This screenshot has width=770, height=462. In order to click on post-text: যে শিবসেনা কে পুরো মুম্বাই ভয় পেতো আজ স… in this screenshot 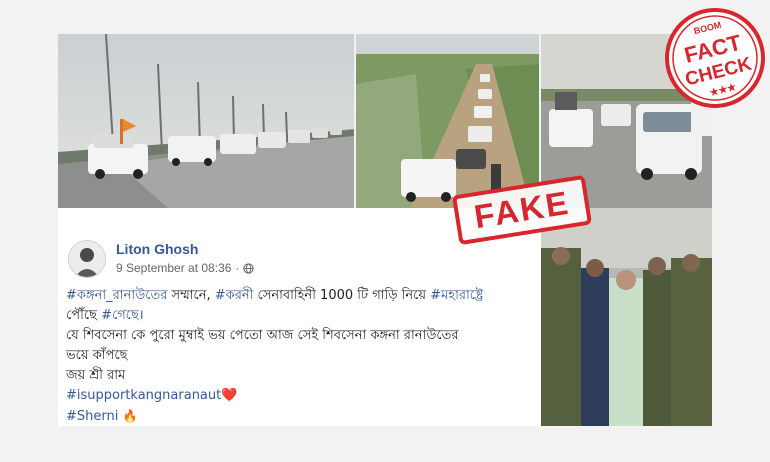, I will do `click(262, 335)`.